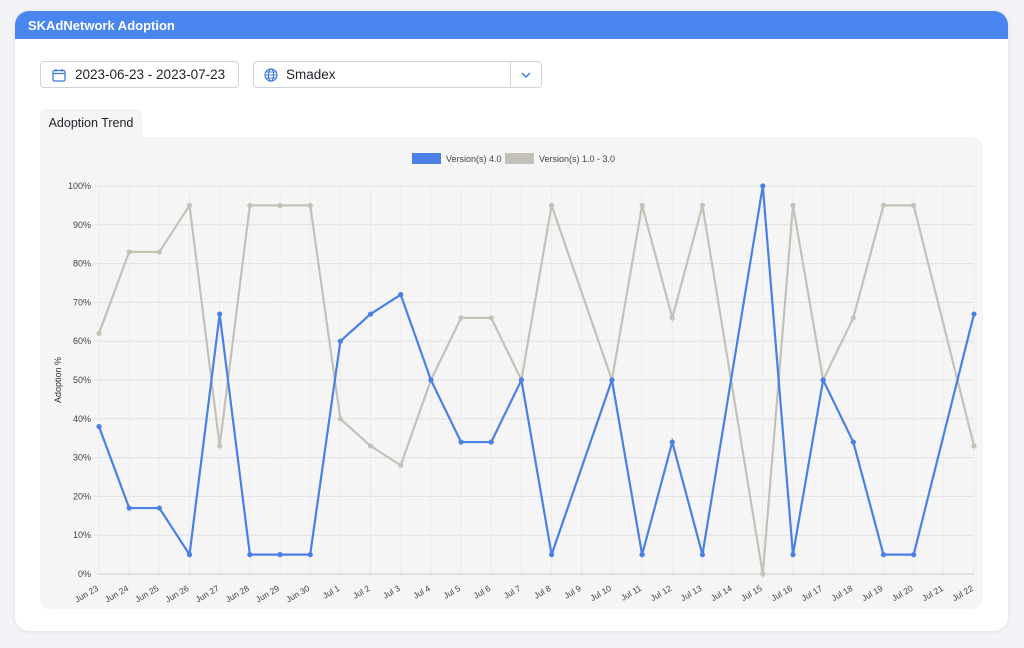 The height and width of the screenshot is (648, 1024). Describe the element at coordinates (150, 74) in the screenshot. I see `date-range-value: 2023-06-23 - 2023-07-23` at that location.